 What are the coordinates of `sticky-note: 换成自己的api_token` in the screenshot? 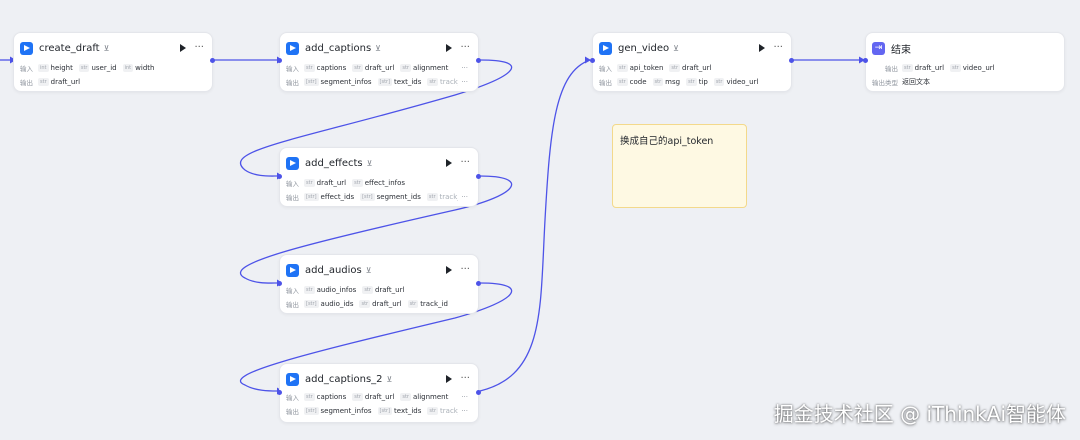 It's located at (679, 166).